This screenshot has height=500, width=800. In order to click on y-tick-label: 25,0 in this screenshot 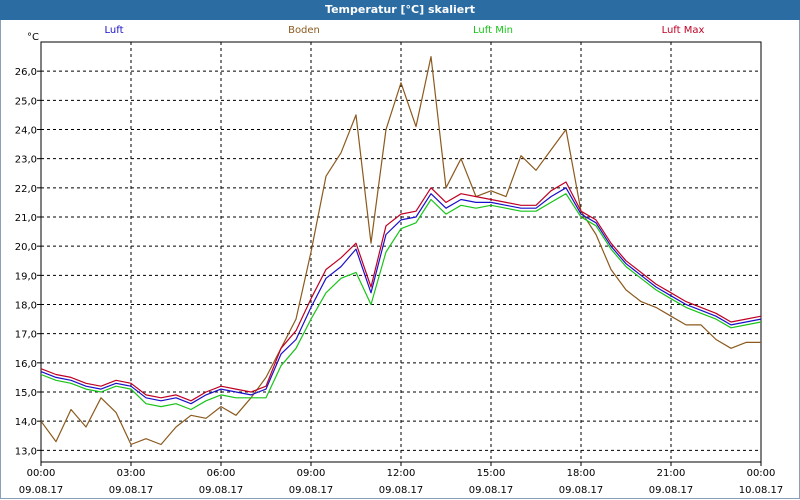, I will do `click(26, 101)`.